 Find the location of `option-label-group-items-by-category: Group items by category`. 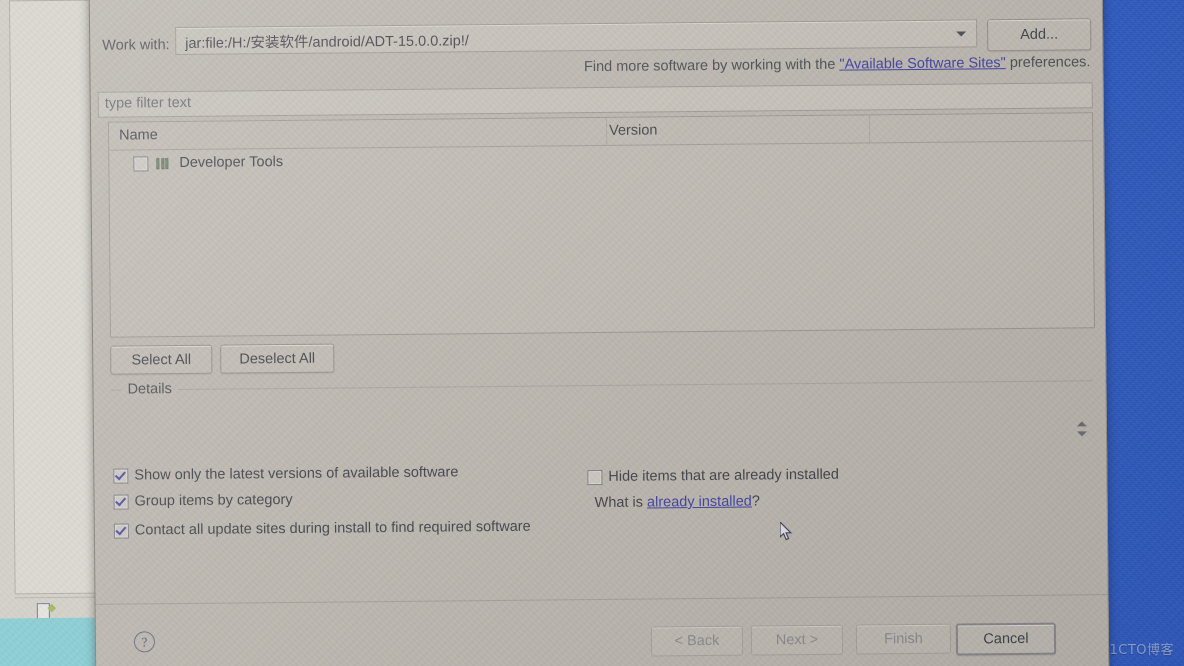

option-label-group-items-by-category: Group items by category is located at coordinates (213, 500).